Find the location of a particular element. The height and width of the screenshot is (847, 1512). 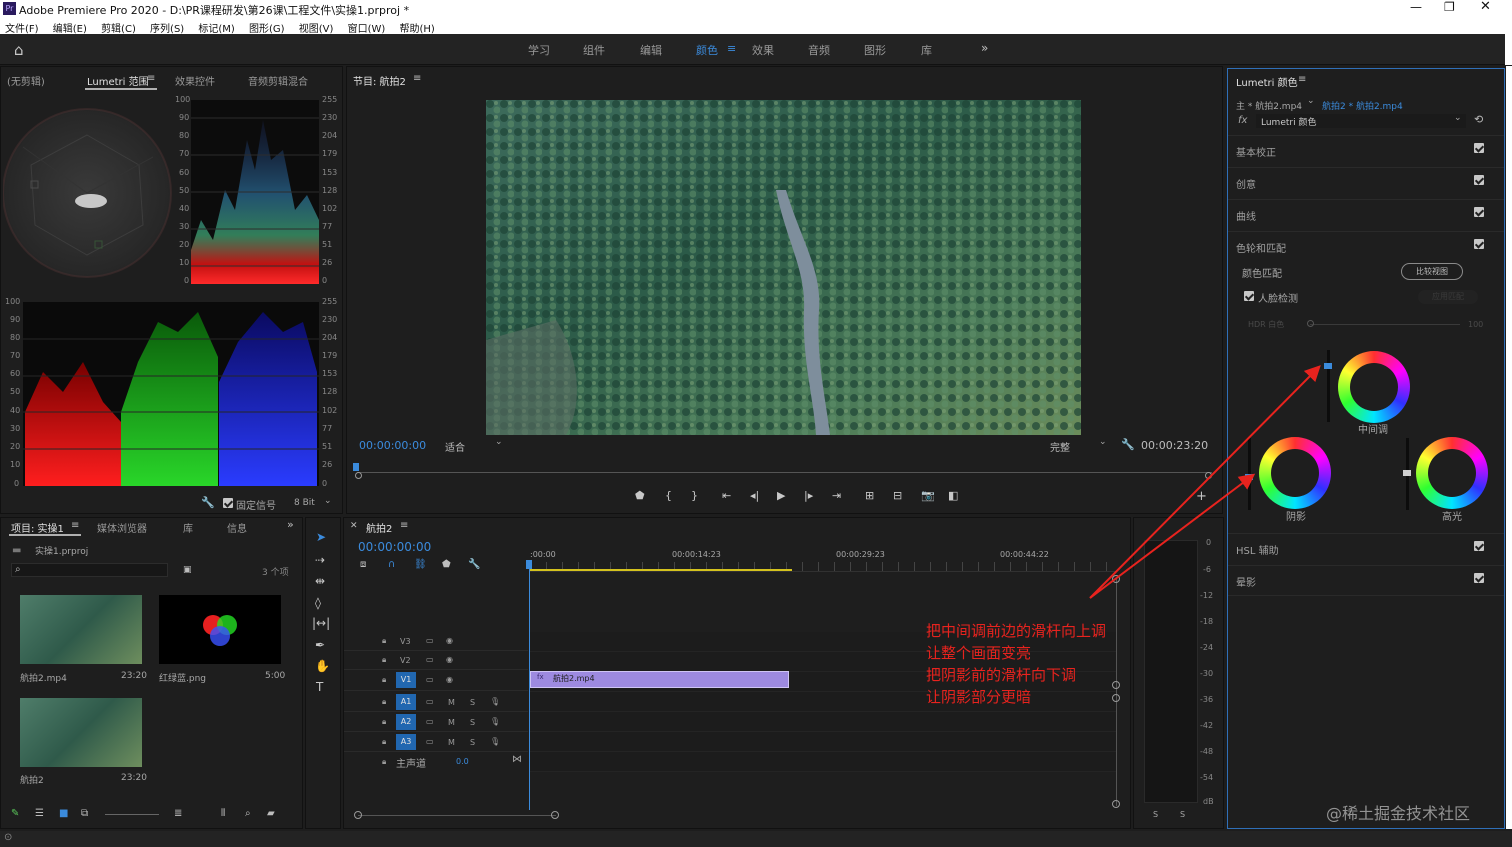

annotation-arrows is located at coordinates (1205, 482).